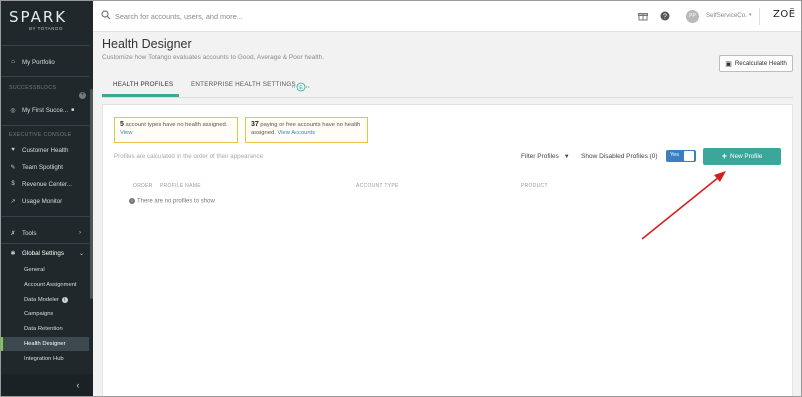 This screenshot has height=397, width=802. Describe the element at coordinates (13, 253) in the screenshot. I see `gear-icon: ✱` at that location.